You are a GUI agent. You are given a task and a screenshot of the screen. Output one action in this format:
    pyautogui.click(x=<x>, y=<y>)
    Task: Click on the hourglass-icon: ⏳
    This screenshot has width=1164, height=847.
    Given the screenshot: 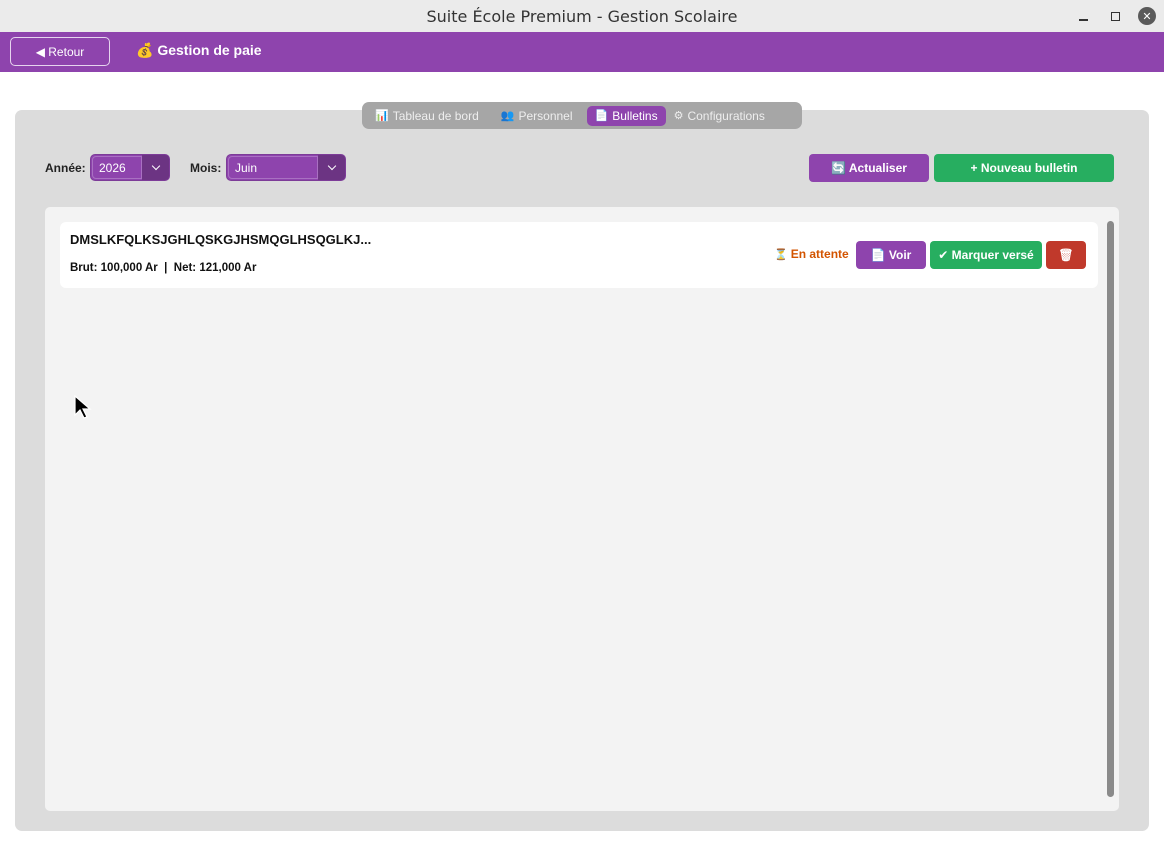 What is the action you would take?
    pyautogui.click(x=781, y=254)
    